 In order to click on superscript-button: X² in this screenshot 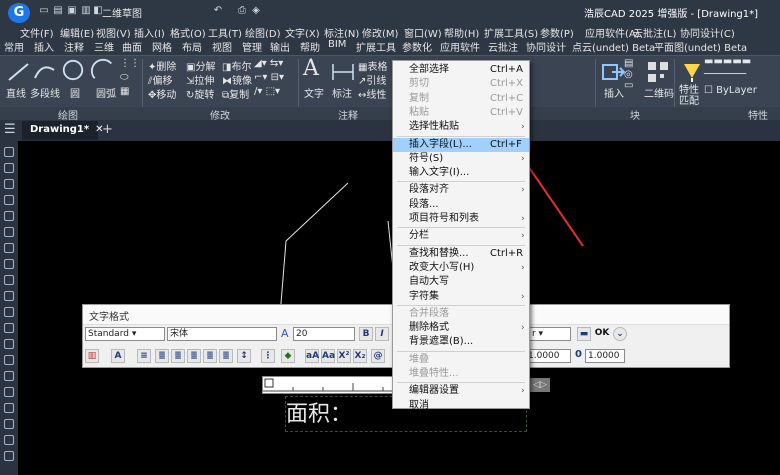, I will do `click(344, 356)`.